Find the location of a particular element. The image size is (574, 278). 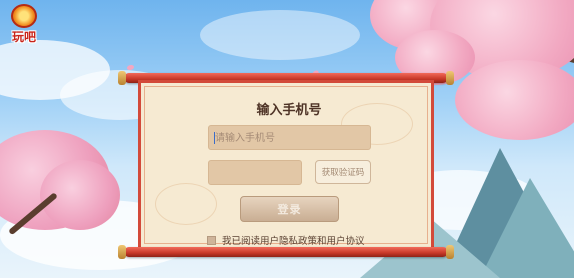

agreement-row: 我已阅读用户隐私政策和用户协议 is located at coordinates (286, 240).